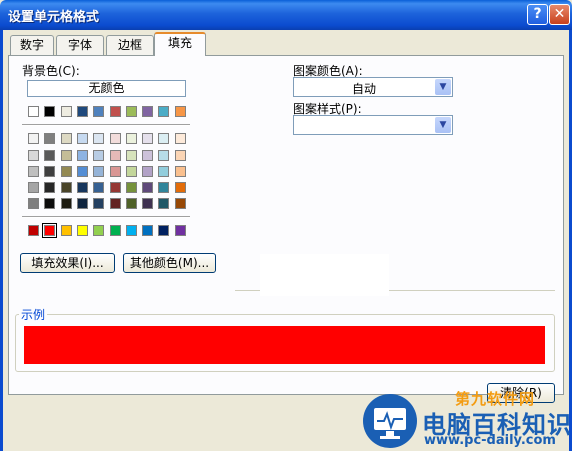 This screenshot has width=572, height=451. Describe the element at coordinates (1, 240) in the screenshot. I see `window-frame-left` at that location.